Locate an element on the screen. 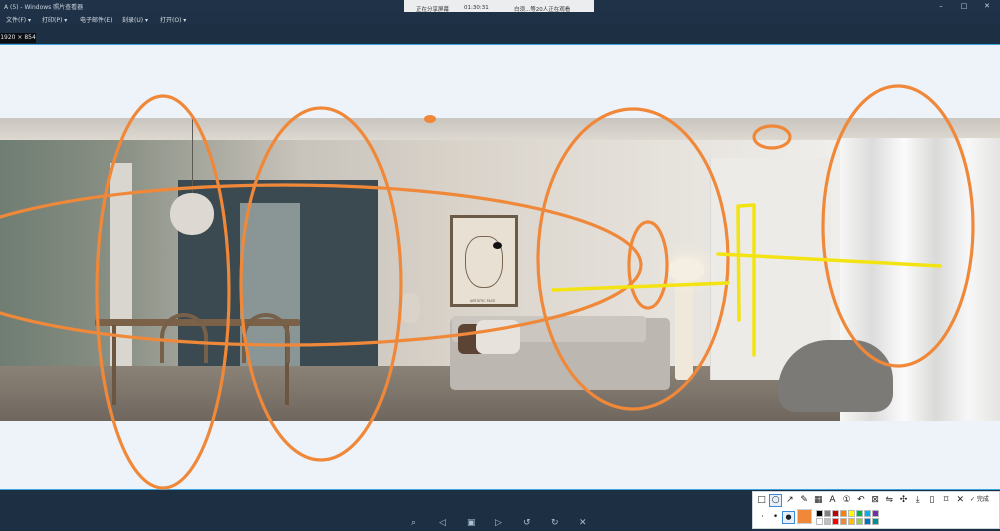 The image size is (1000, 531). vase-plant is located at coordinates (410, 308).